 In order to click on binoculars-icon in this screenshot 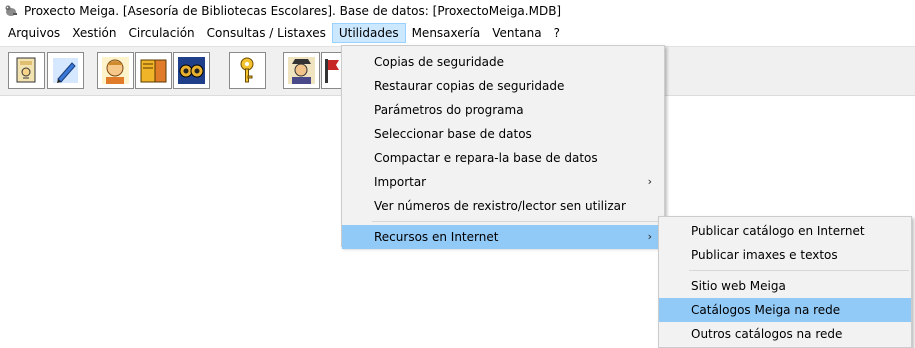, I will do `click(191, 70)`.